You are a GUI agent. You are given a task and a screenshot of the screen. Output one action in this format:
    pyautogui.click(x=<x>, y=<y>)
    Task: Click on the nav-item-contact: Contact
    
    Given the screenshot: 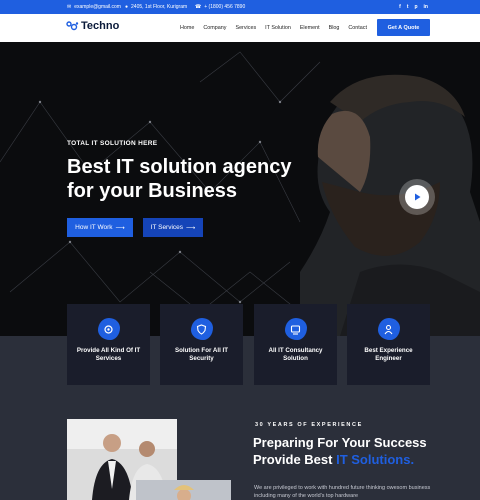 What is the action you would take?
    pyautogui.click(x=357, y=28)
    